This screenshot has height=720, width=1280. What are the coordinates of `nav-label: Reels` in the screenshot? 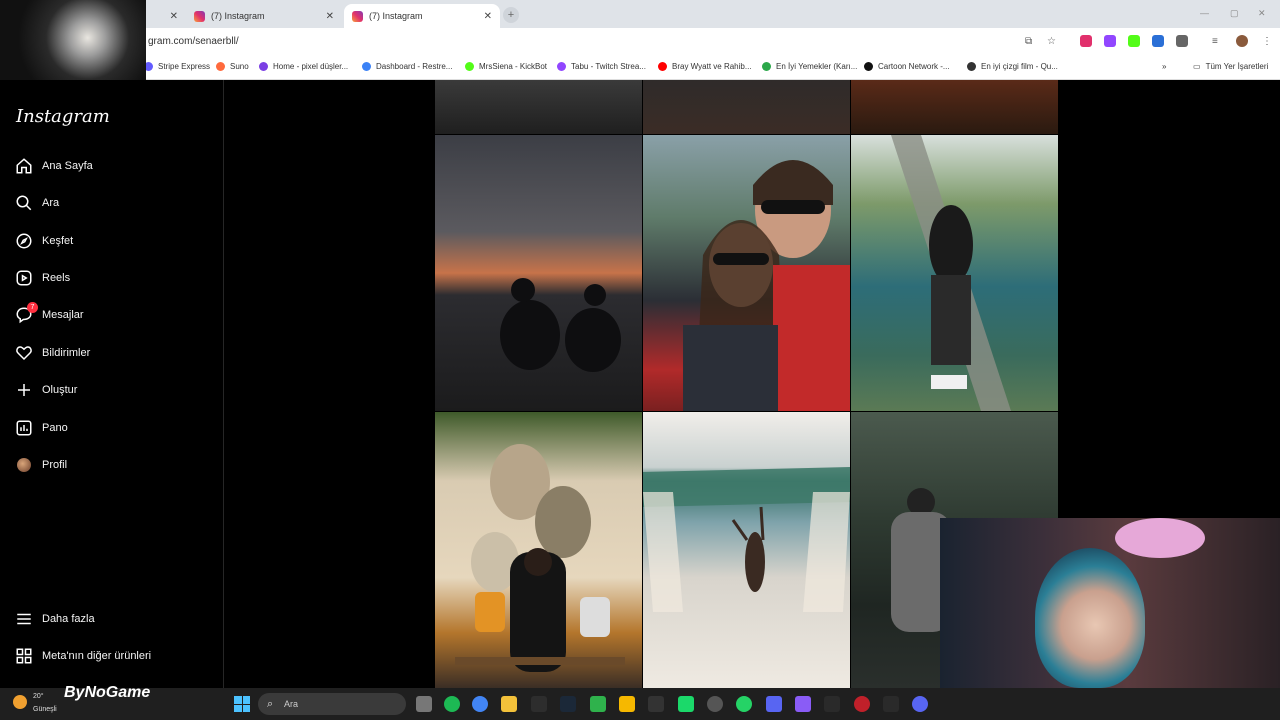 It's located at (56, 278).